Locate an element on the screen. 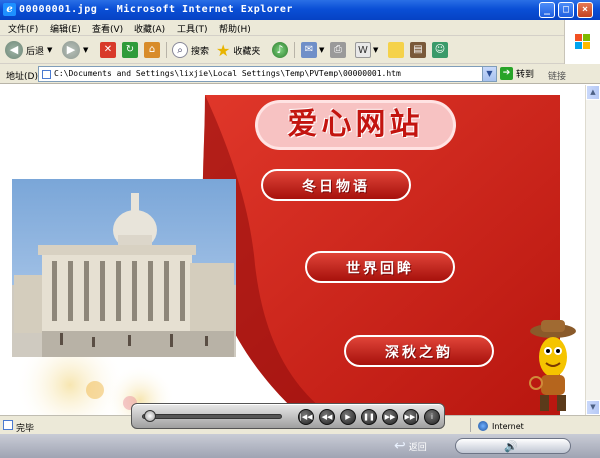  go-arrow-icon: ➔ is located at coordinates (506, 73).